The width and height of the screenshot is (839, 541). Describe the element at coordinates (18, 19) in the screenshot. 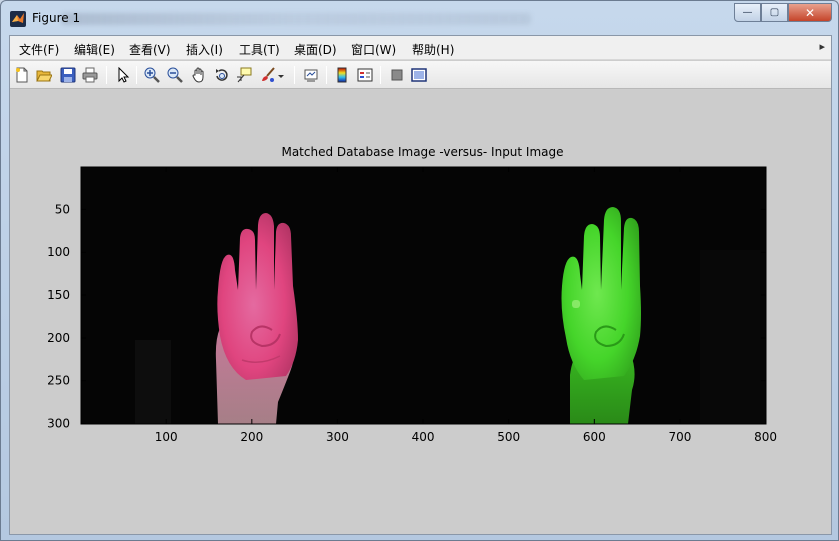

I see `matlab-logo-icon` at that location.